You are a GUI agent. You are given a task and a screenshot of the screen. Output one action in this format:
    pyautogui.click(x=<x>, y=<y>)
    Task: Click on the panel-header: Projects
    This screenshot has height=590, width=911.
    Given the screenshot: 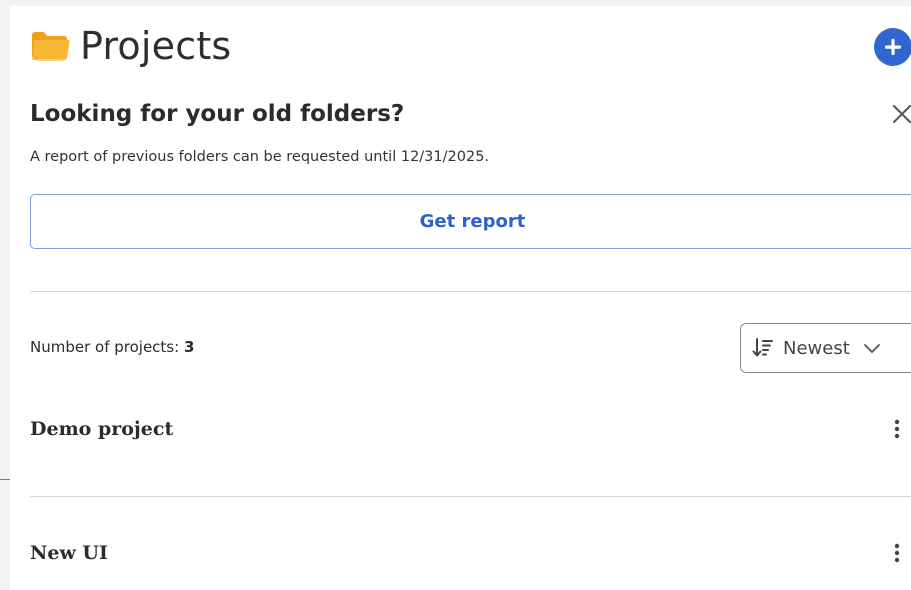 What is the action you would take?
    pyautogui.click(x=130, y=46)
    